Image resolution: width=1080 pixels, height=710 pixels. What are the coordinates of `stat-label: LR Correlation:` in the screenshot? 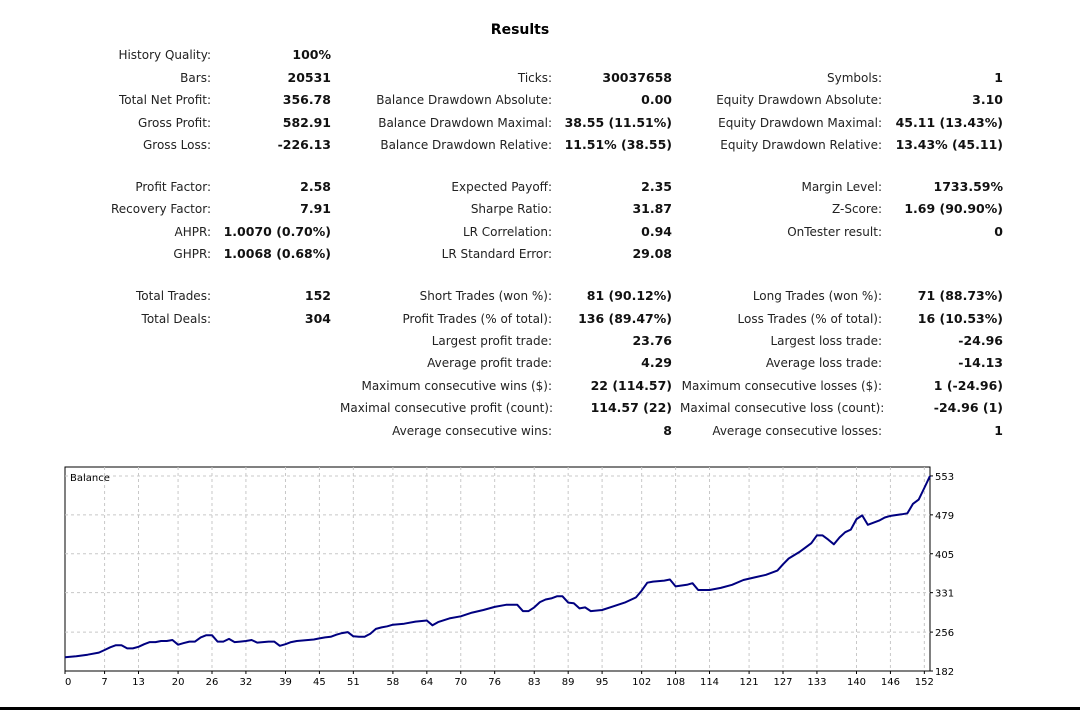 It's located at (507, 232).